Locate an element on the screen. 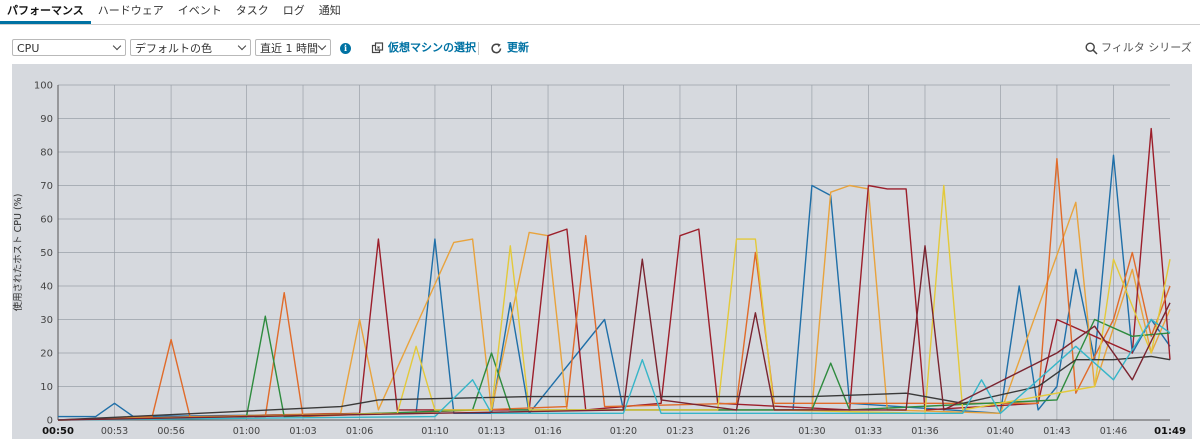 The height and width of the screenshot is (439, 1200). select-vm-button: 仮想マシンの選択 is located at coordinates (423, 48).